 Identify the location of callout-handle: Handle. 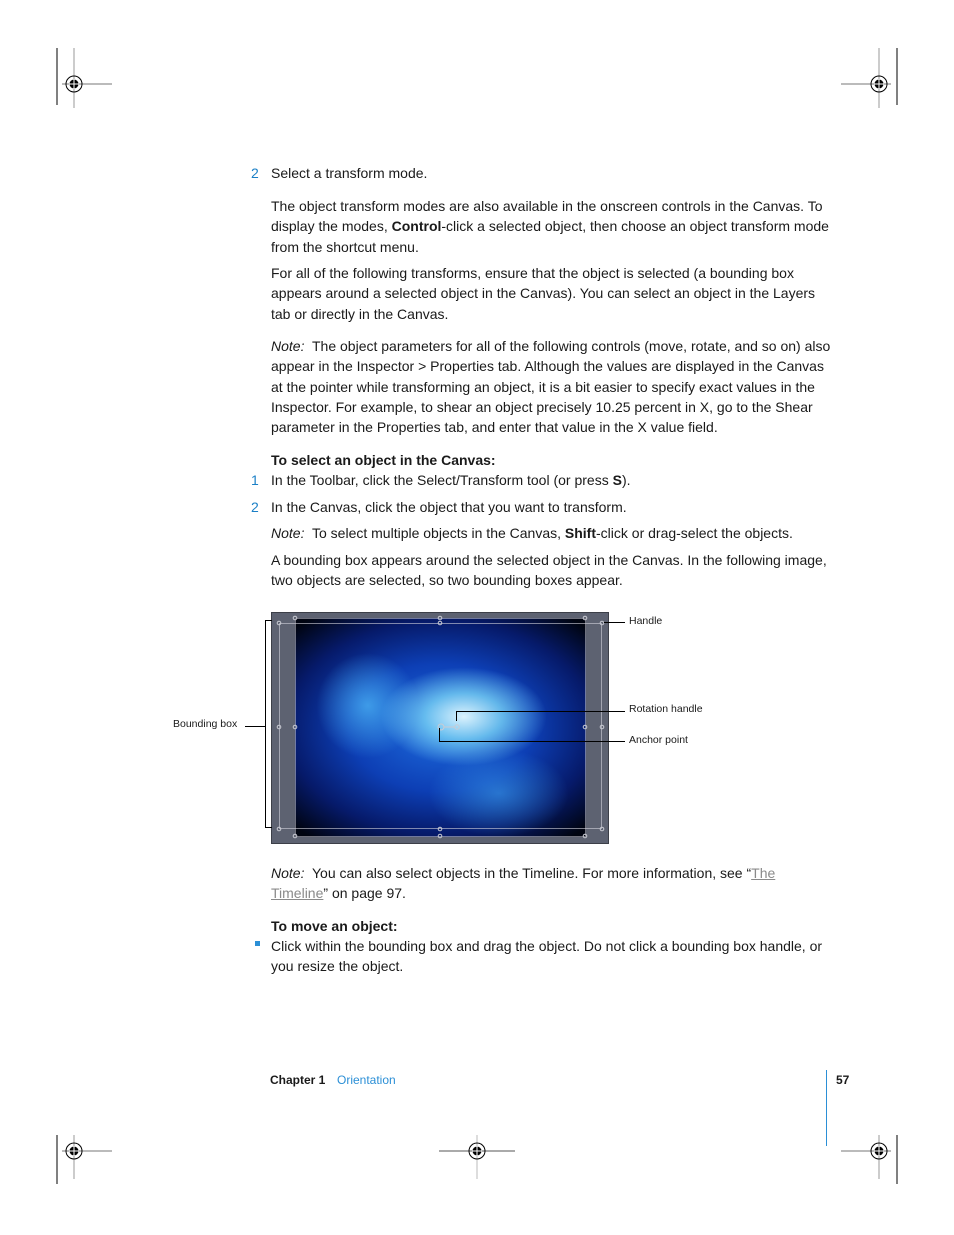
(646, 621).